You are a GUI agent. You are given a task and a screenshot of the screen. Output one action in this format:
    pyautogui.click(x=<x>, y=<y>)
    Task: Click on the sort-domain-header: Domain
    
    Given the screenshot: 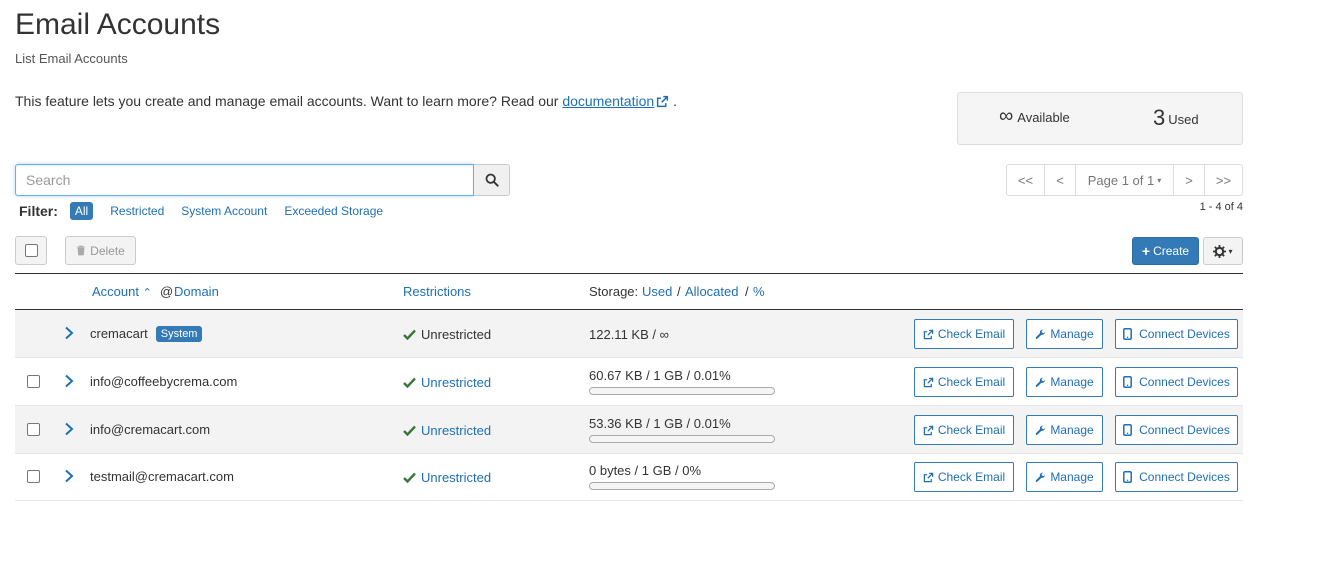 What is the action you would take?
    pyautogui.click(x=196, y=291)
    